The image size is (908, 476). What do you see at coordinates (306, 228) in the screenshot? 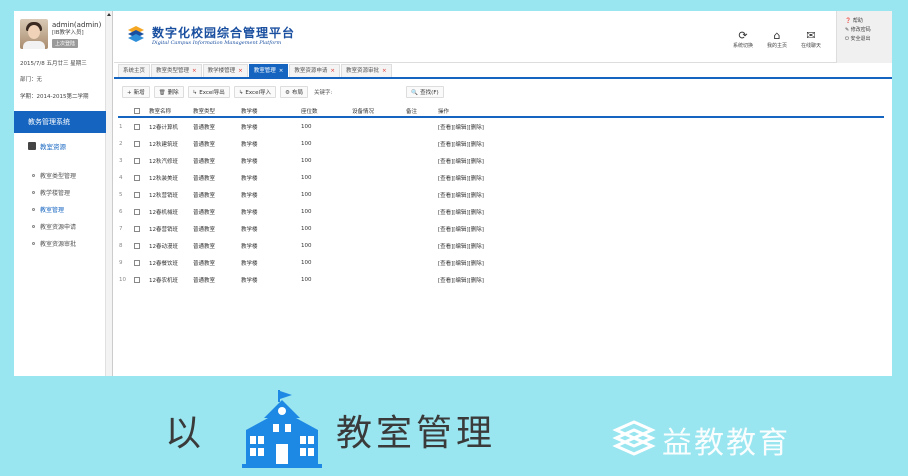
I see `table-cell: 100` at bounding box center [306, 228].